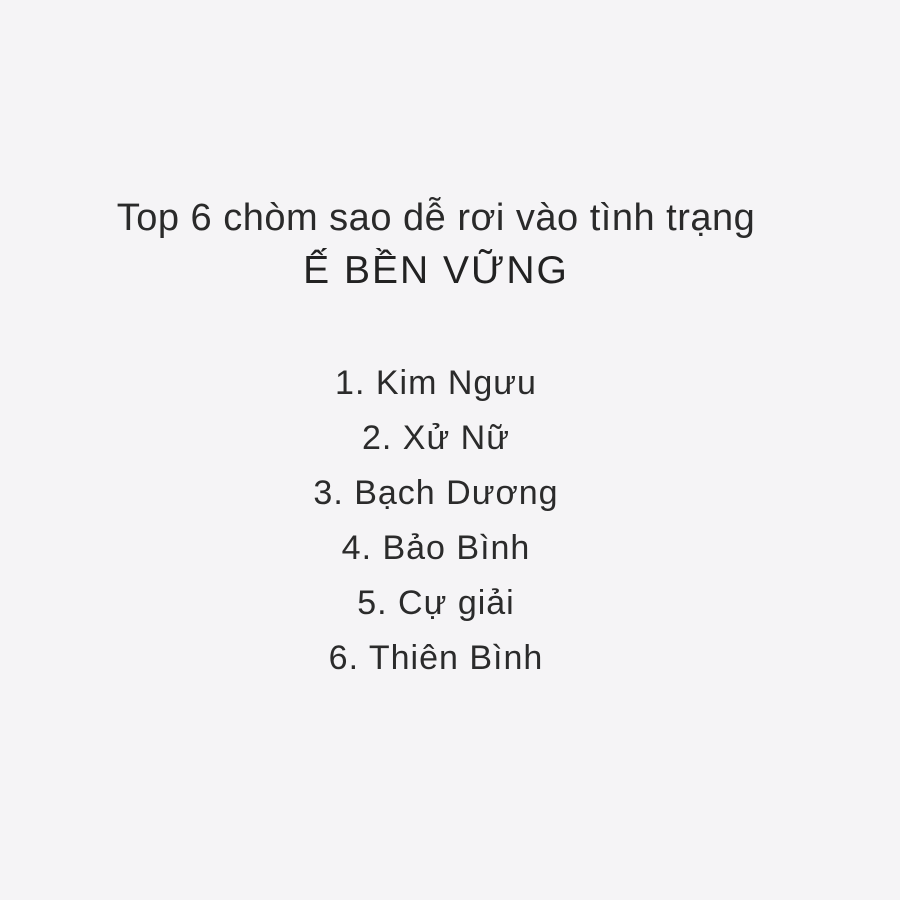  What do you see at coordinates (436, 603) in the screenshot?
I see `ranking-item-5: 5. Cự giải` at bounding box center [436, 603].